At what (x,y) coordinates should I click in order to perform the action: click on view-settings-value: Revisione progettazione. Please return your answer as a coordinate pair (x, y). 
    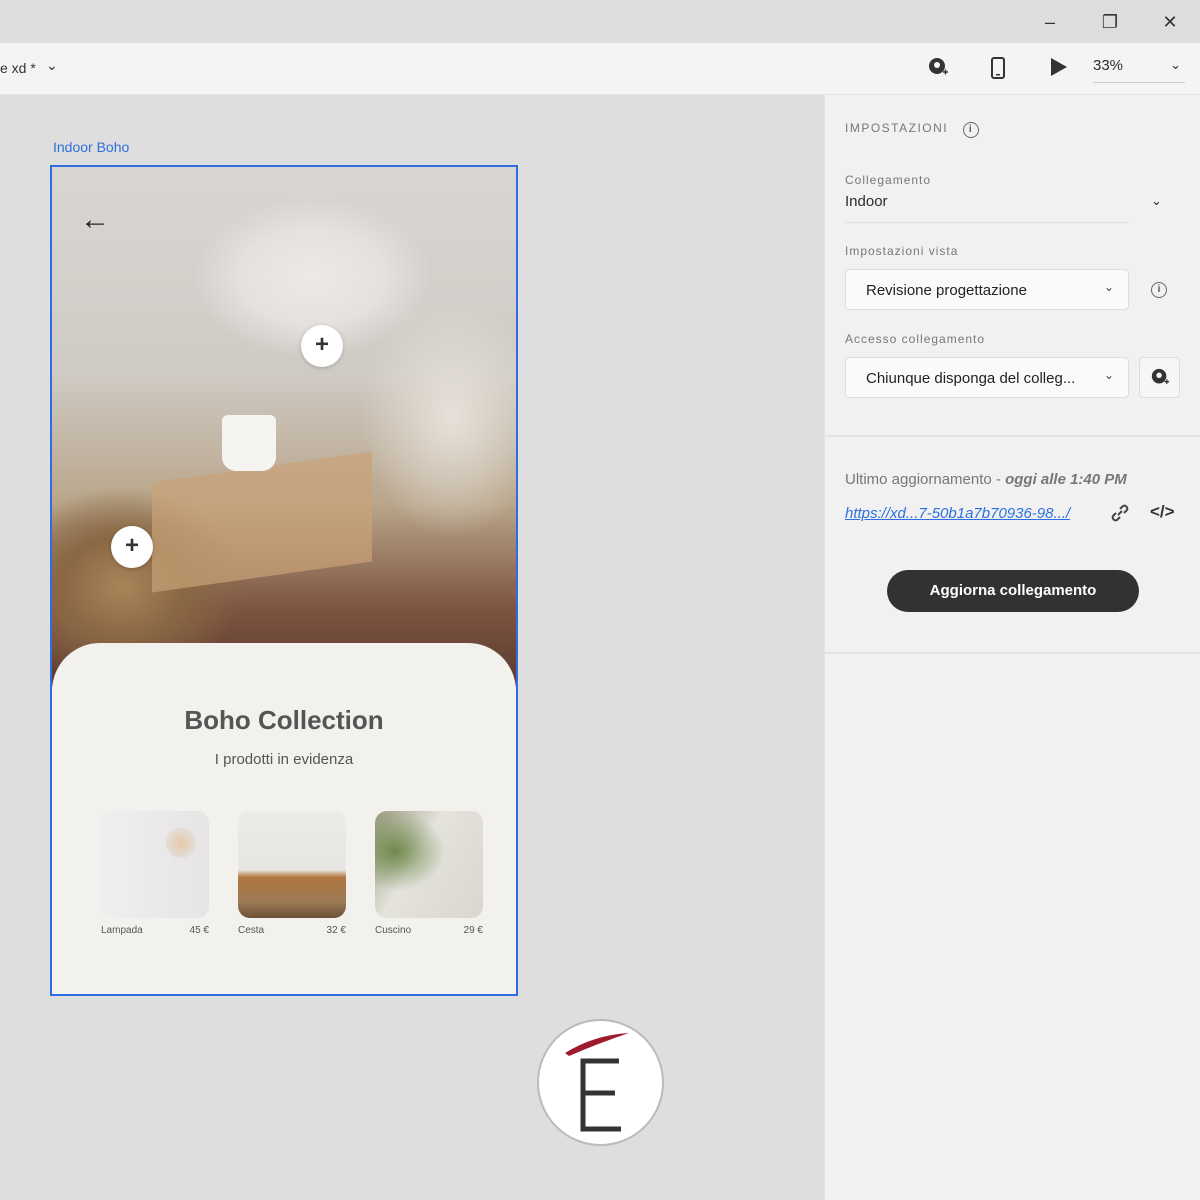
    Looking at the image, I should click on (946, 290).